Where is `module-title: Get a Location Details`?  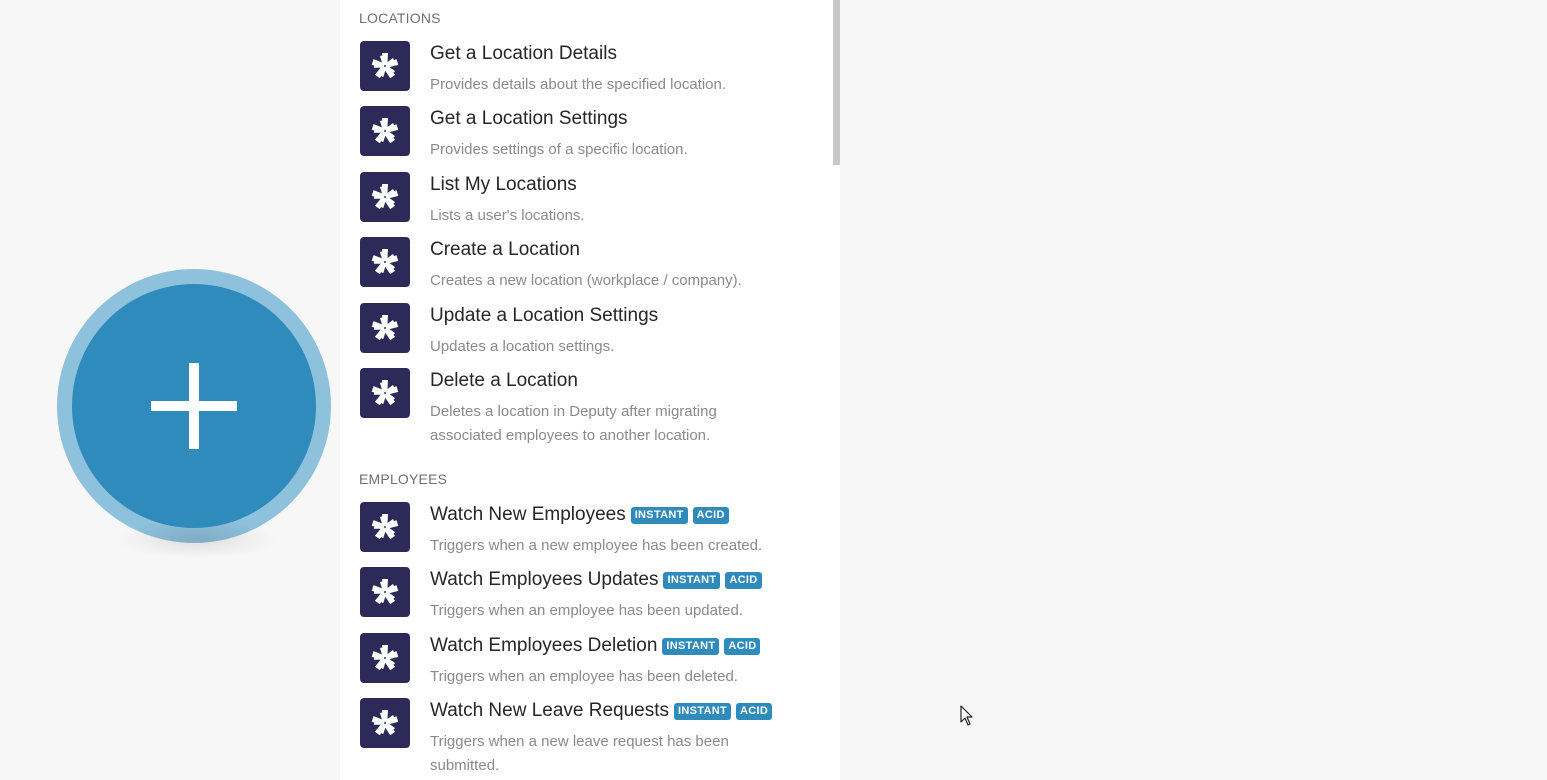
module-title: Get a Location Details is located at coordinates (523, 53).